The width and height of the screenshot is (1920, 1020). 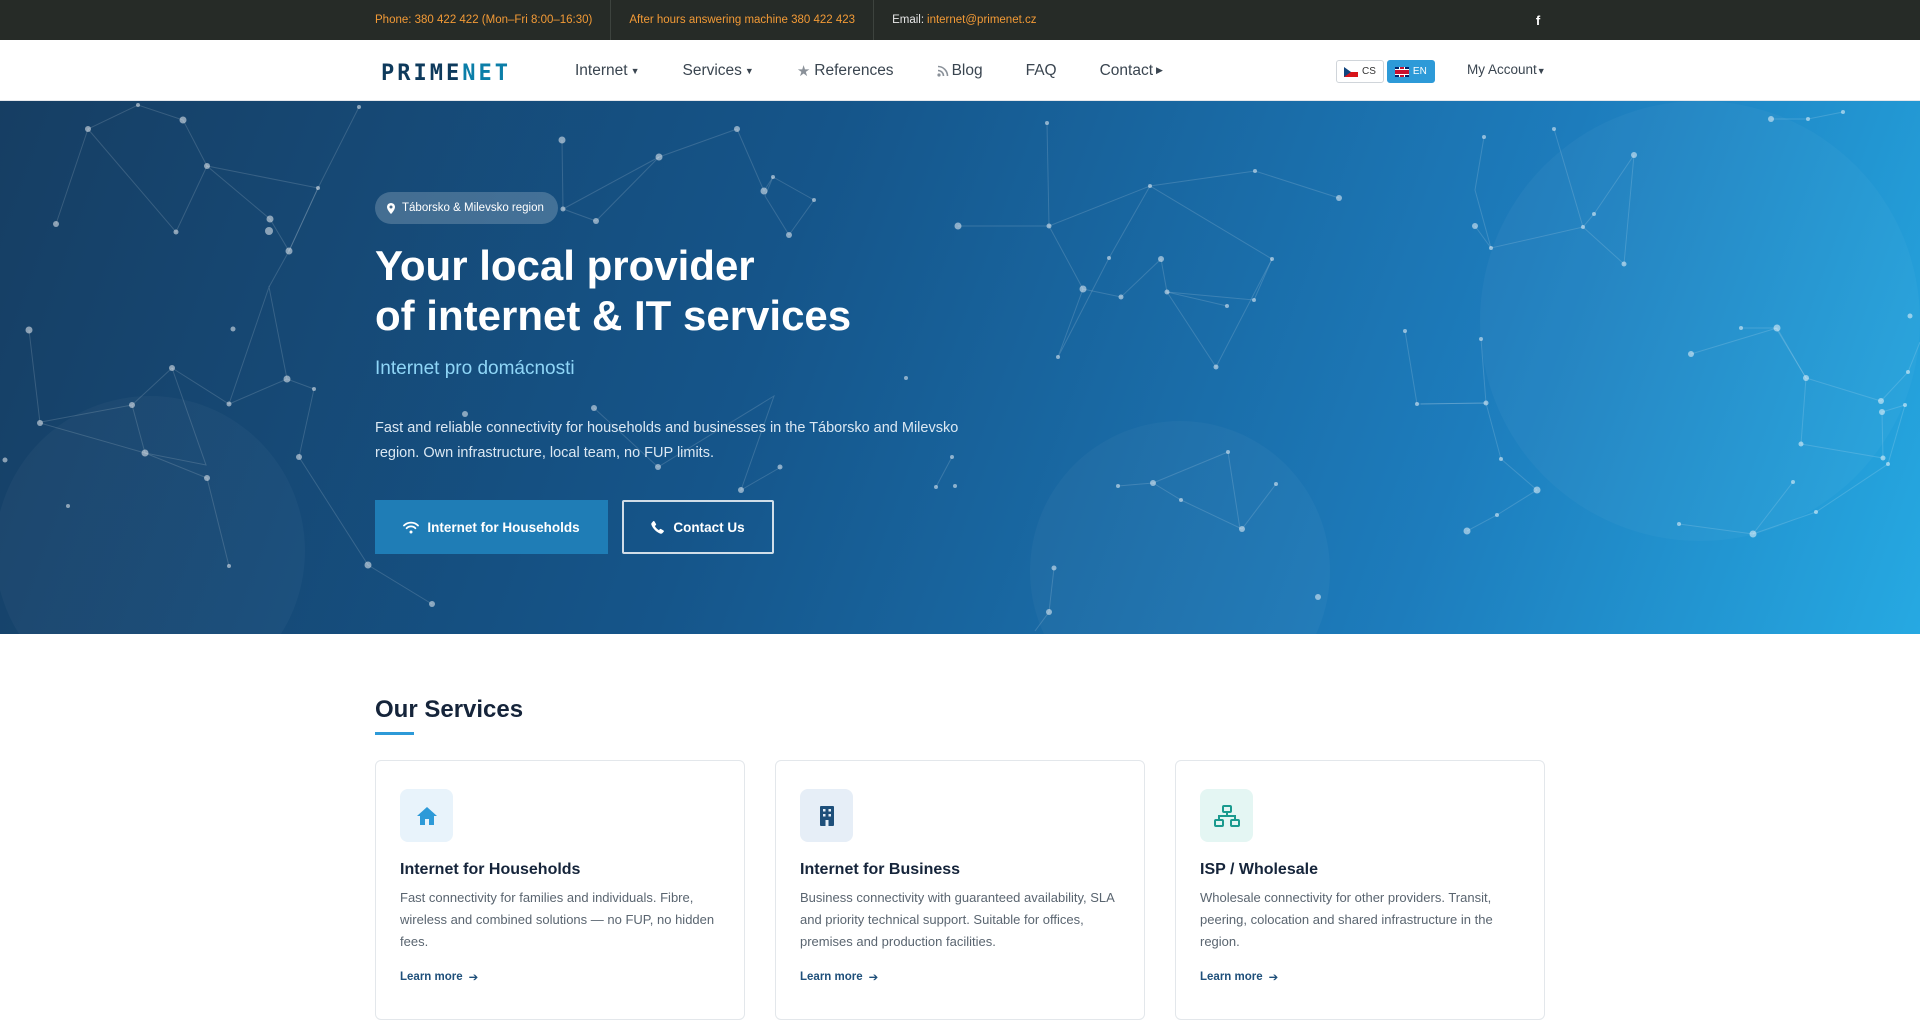 I want to click on internet-for-households-button: Internet for Households, so click(x=491, y=527).